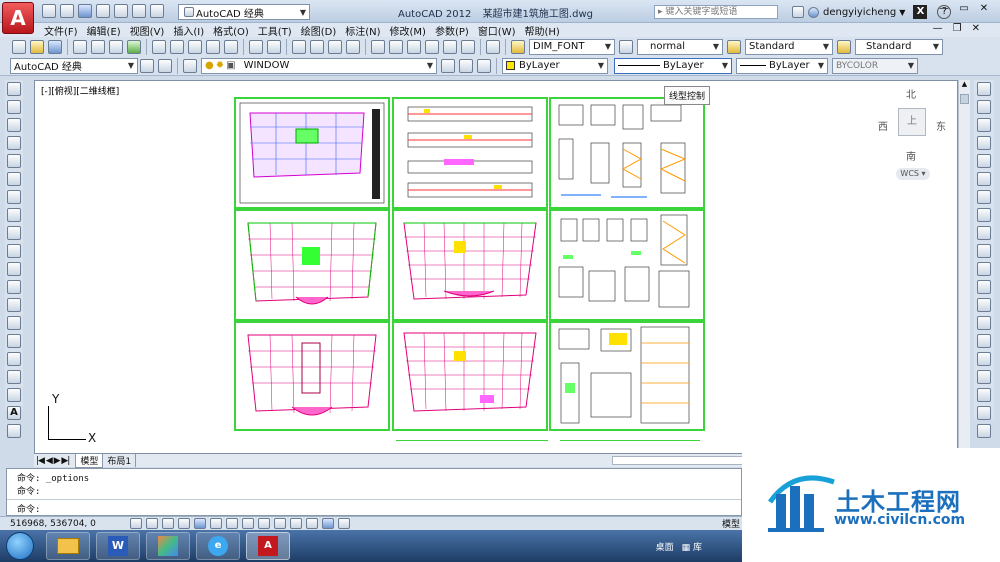  What do you see at coordinates (493, 46) in the screenshot?
I see `help-icon` at bounding box center [493, 46].